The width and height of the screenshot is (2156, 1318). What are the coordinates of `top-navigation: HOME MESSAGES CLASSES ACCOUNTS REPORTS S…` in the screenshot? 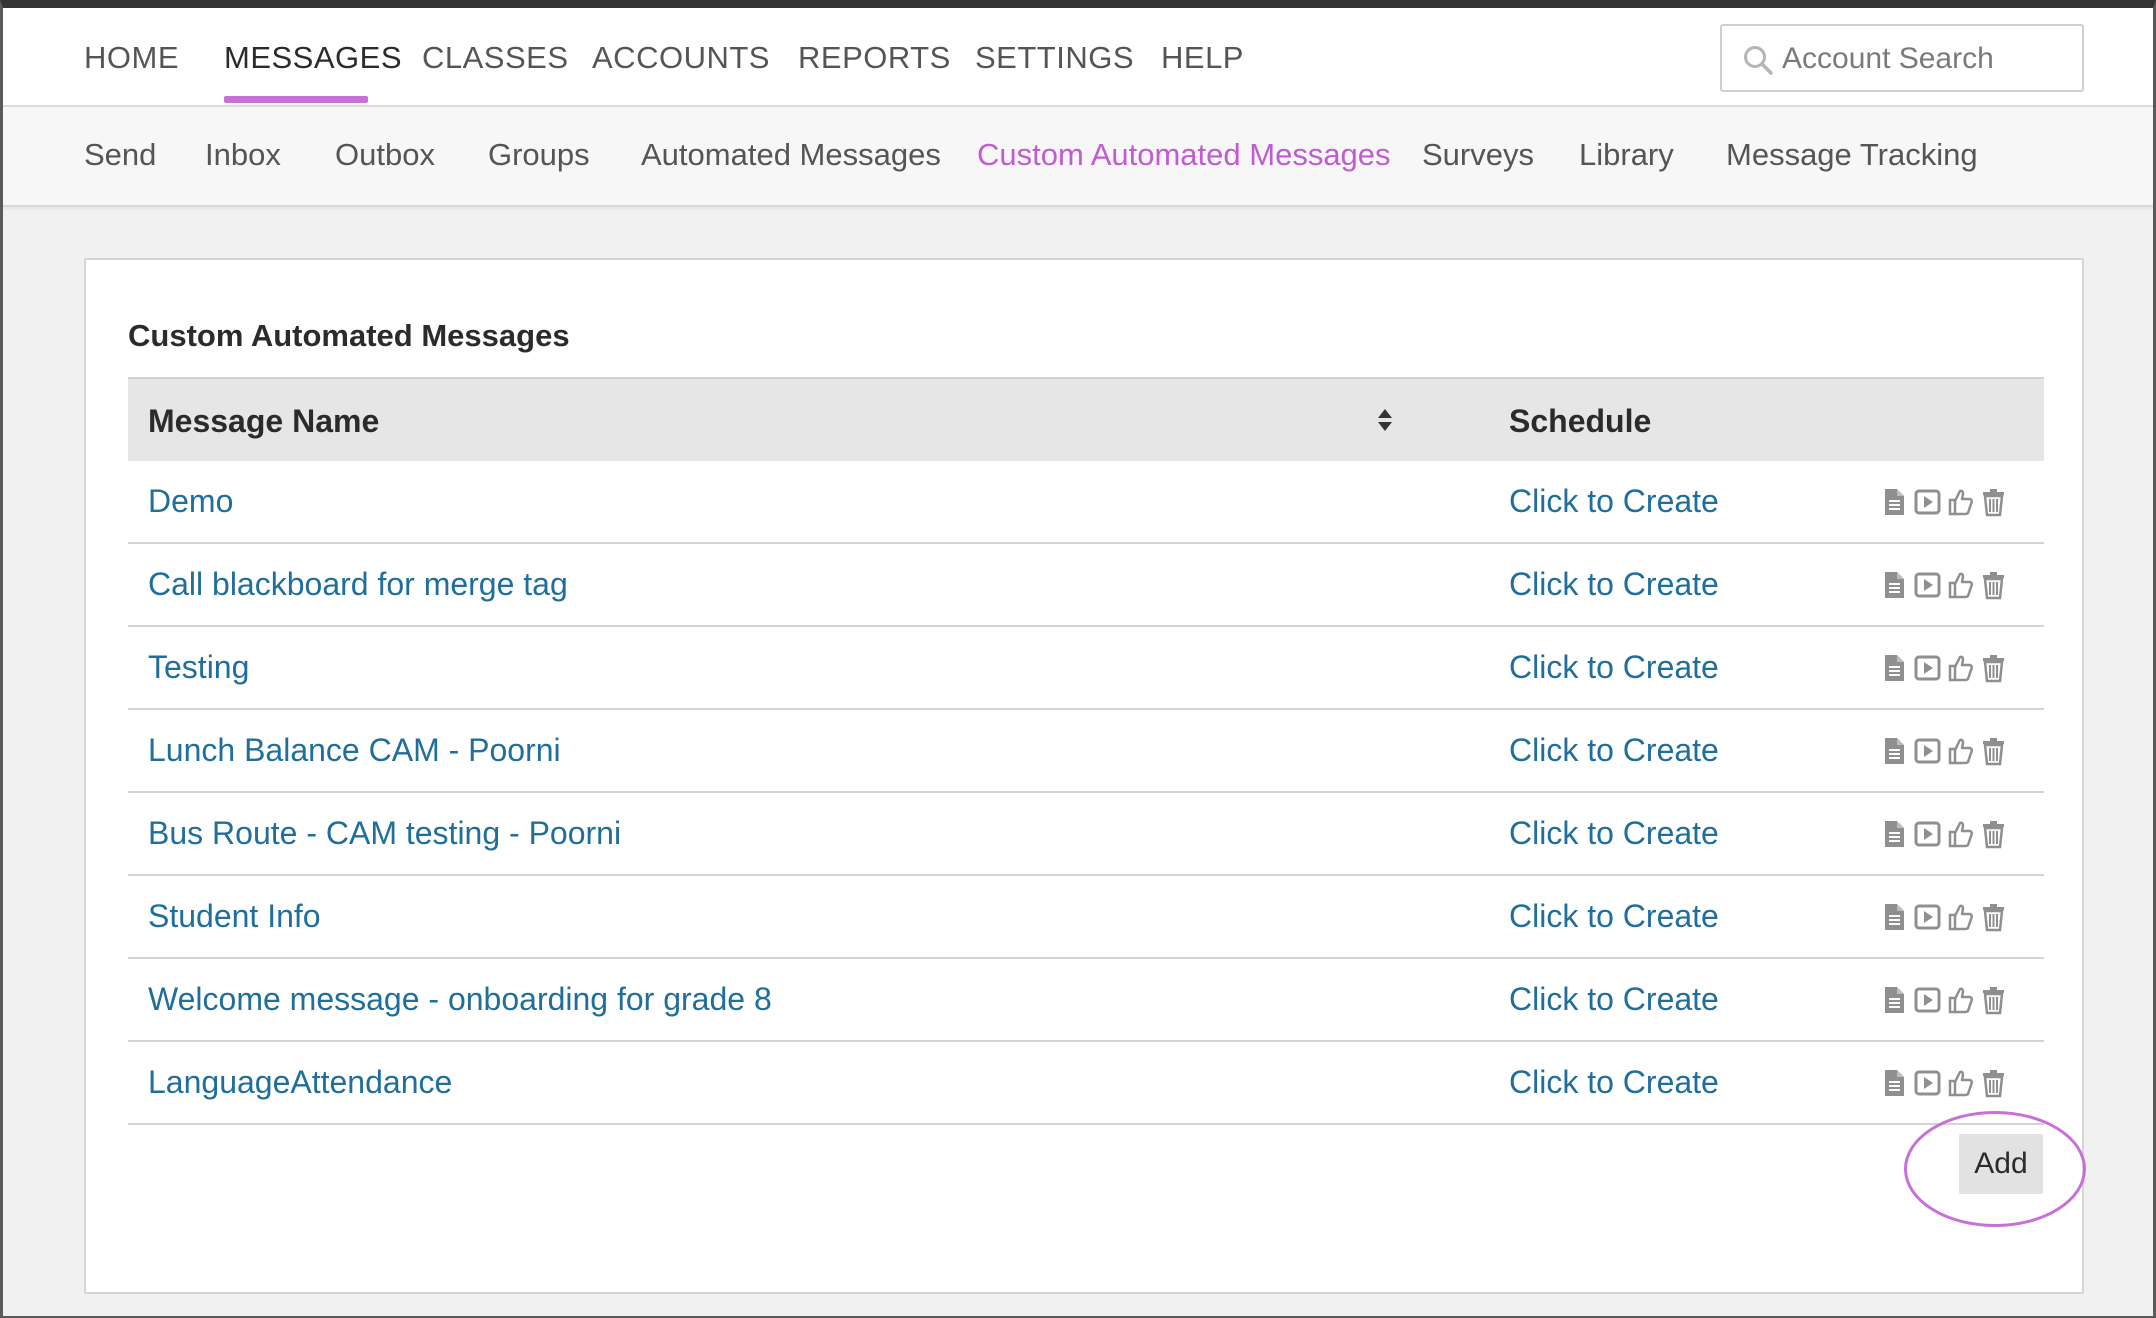 It's located at (1078, 53).